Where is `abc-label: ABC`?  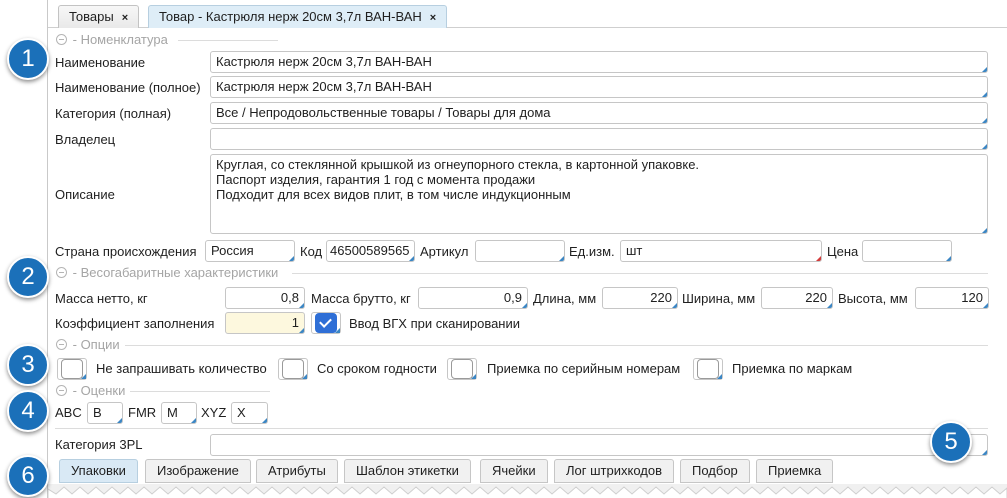 abc-label: ABC is located at coordinates (68, 412).